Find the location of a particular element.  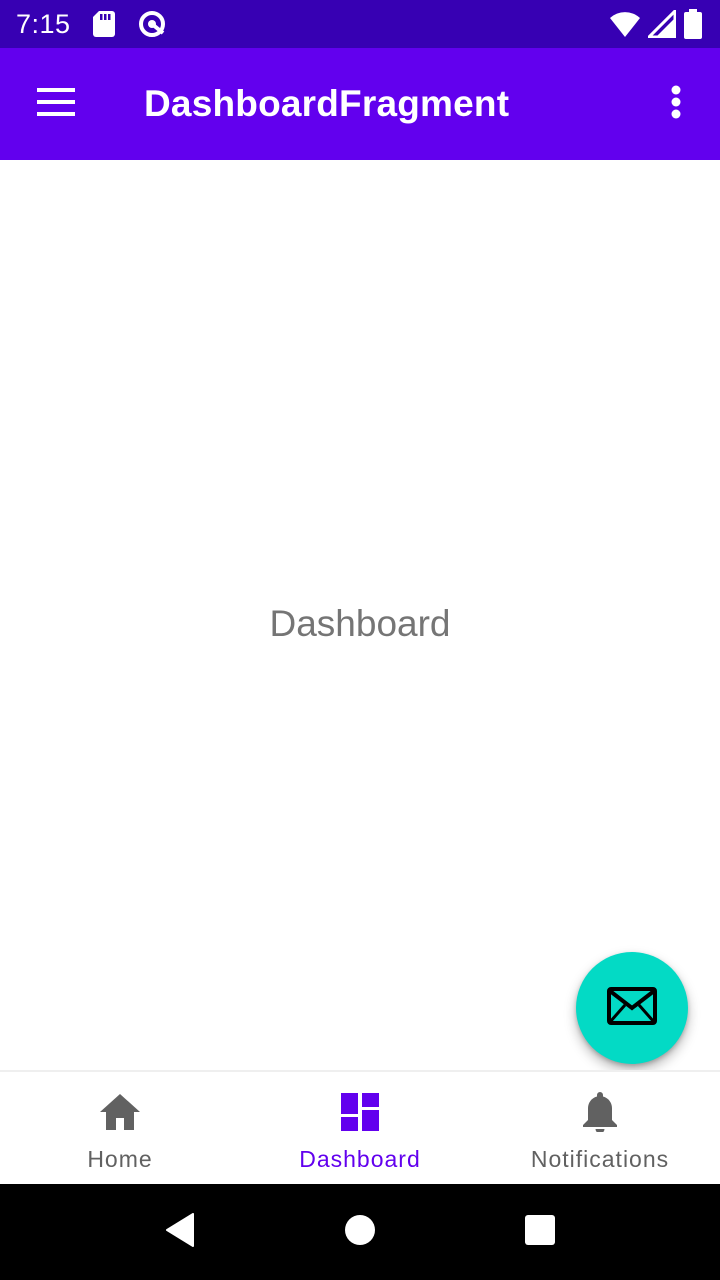

data-saver-icon is located at coordinates (152, 24).